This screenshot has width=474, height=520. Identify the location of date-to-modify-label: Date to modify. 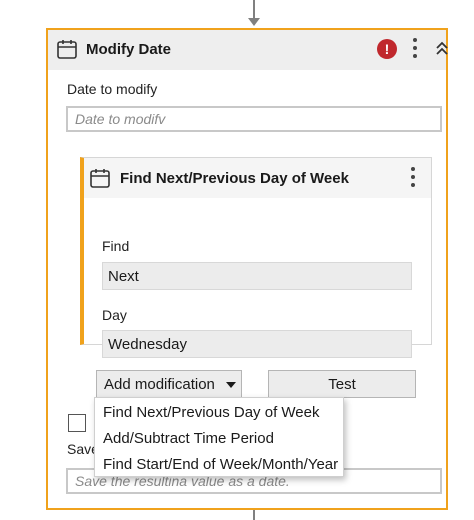
(112, 89).